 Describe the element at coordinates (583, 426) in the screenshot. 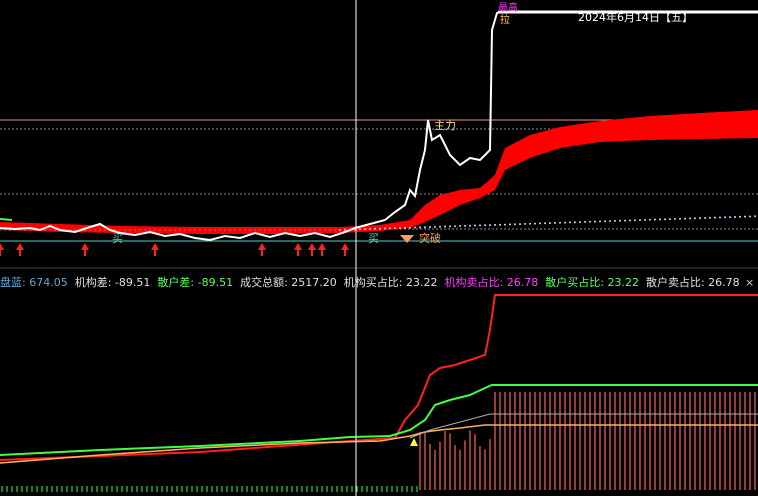

I see `grey-curve` at that location.